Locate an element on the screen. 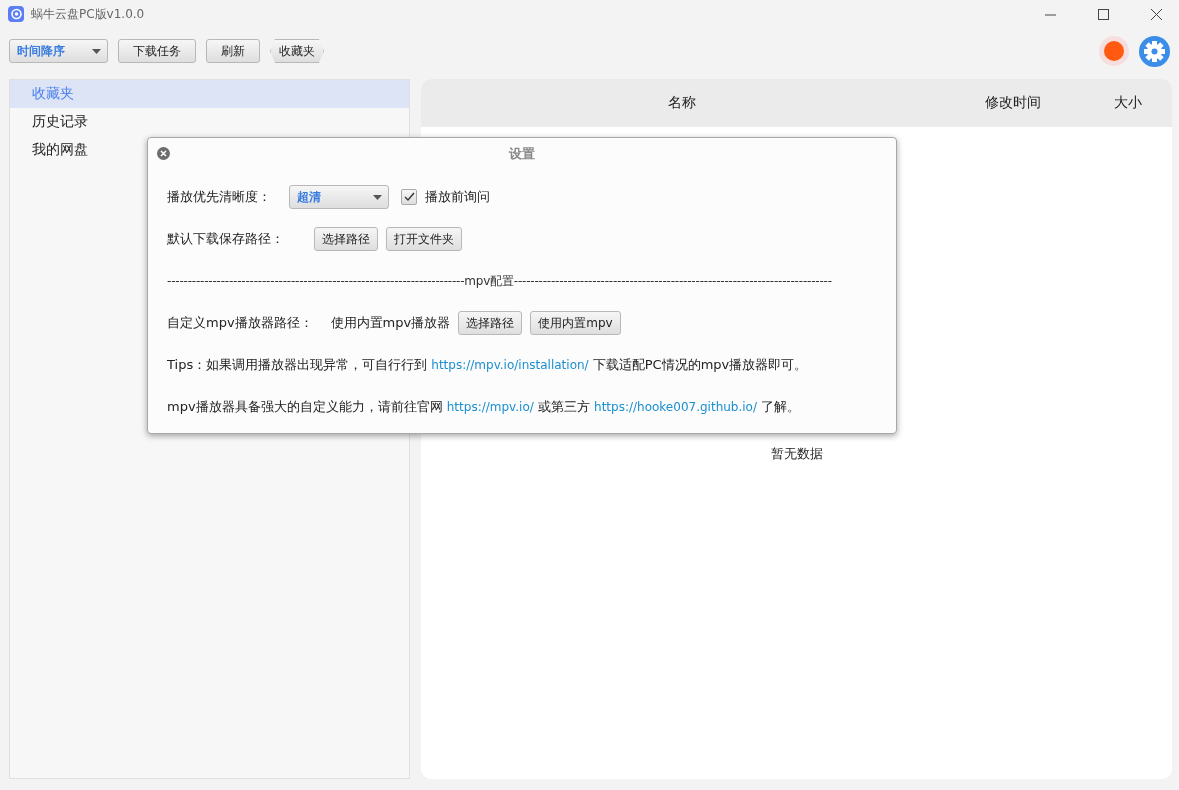 The width and height of the screenshot is (1179, 790). settings-icon is located at coordinates (1154, 51).